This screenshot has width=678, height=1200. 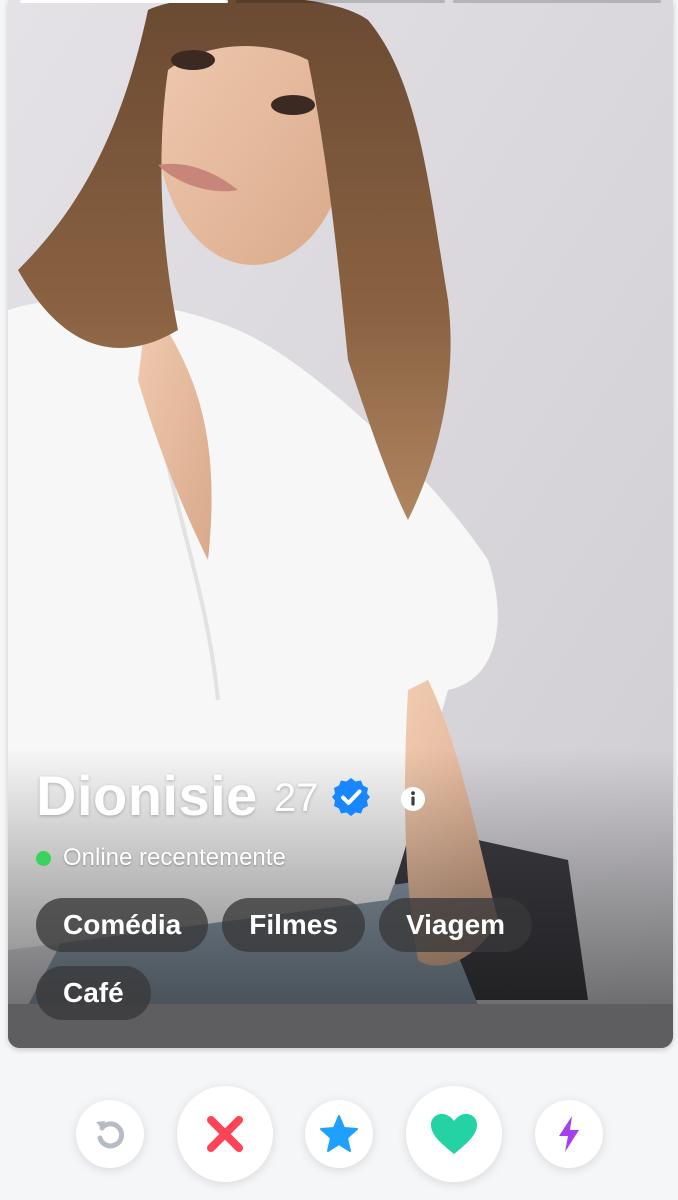 I want to click on heart-icon, so click(x=454, y=1134).